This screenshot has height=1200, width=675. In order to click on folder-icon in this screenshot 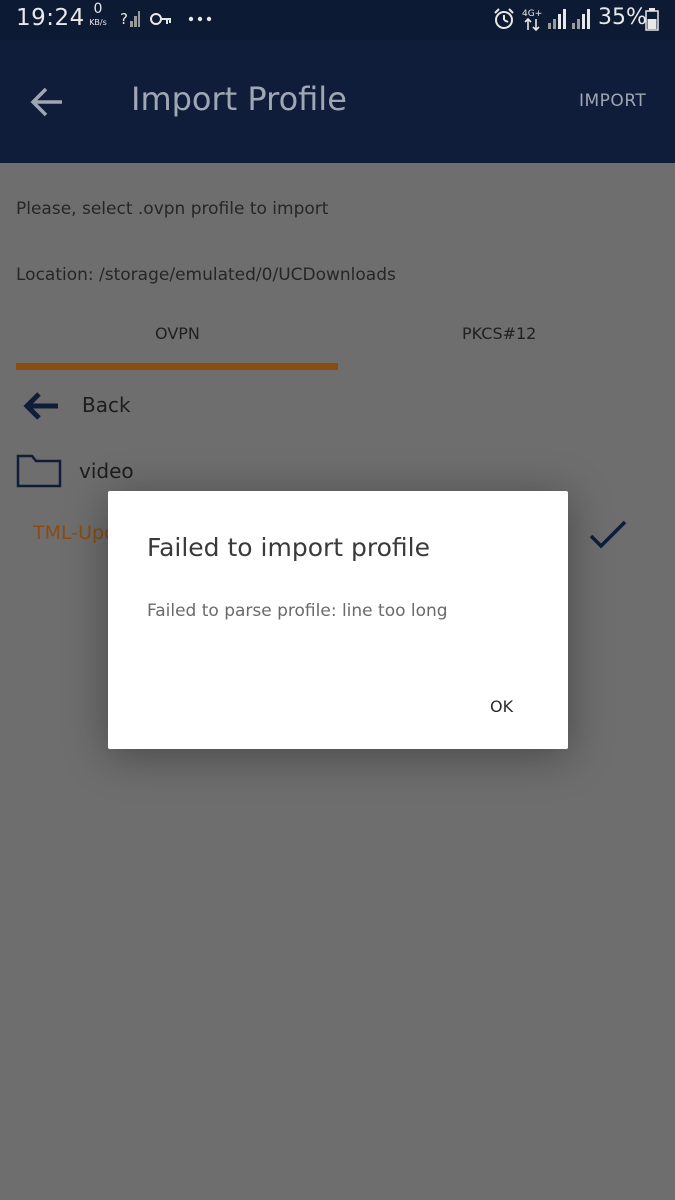, I will do `click(39, 471)`.